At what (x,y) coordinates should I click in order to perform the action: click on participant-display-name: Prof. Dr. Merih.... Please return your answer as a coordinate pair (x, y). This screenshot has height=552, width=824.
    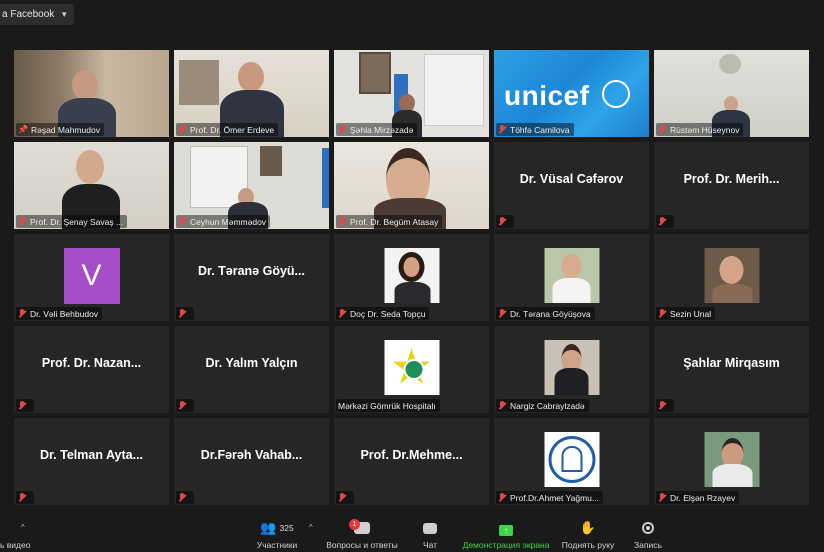
    Looking at the image, I should click on (731, 178).